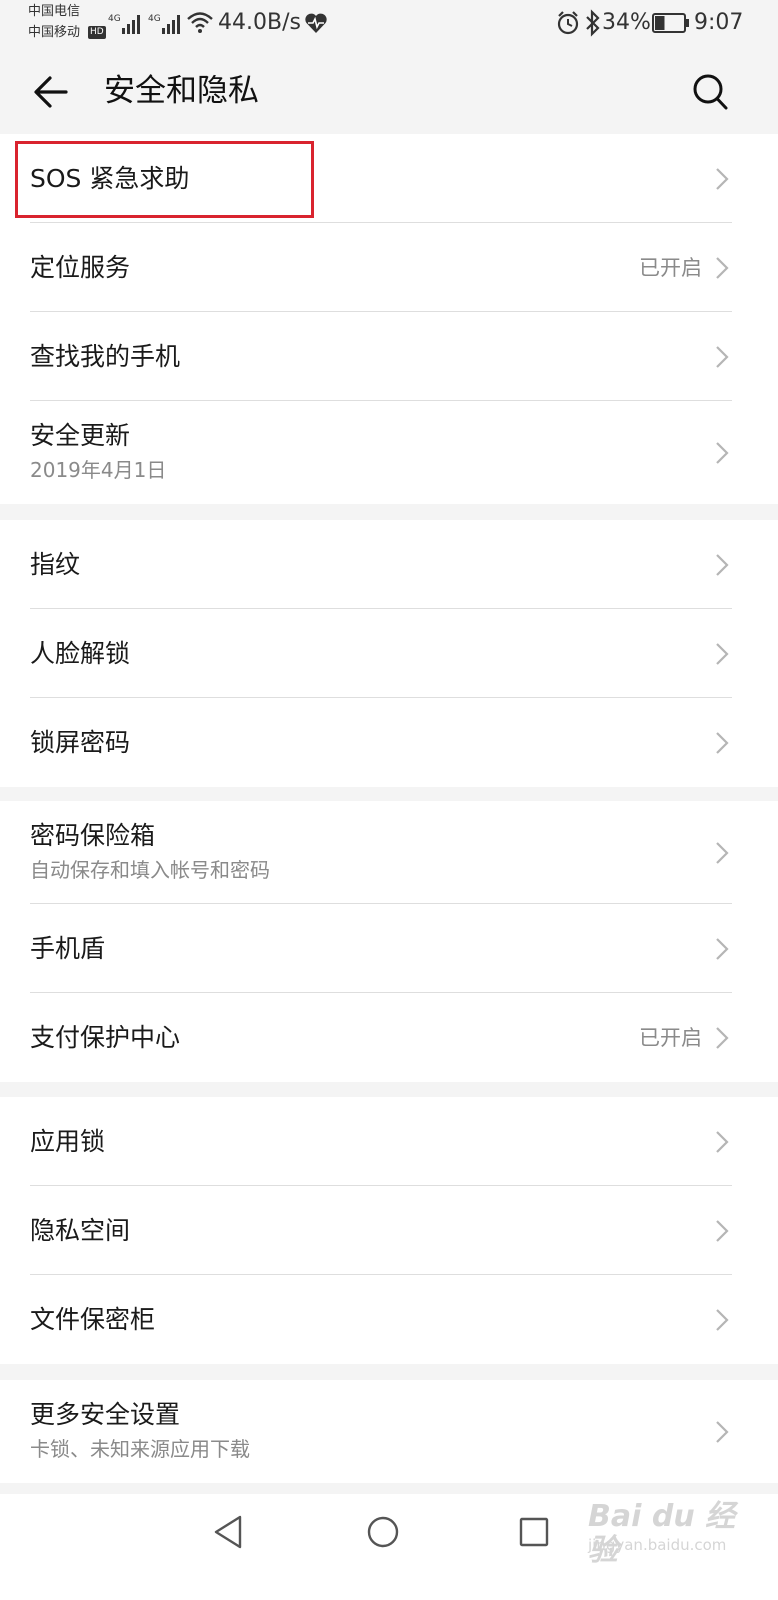 Image resolution: width=778 pixels, height=1600 pixels. Describe the element at coordinates (389, 852) in the screenshot. I see `row-password-vault: 密码保险箱 自动保存和填入帐号和密码` at that location.